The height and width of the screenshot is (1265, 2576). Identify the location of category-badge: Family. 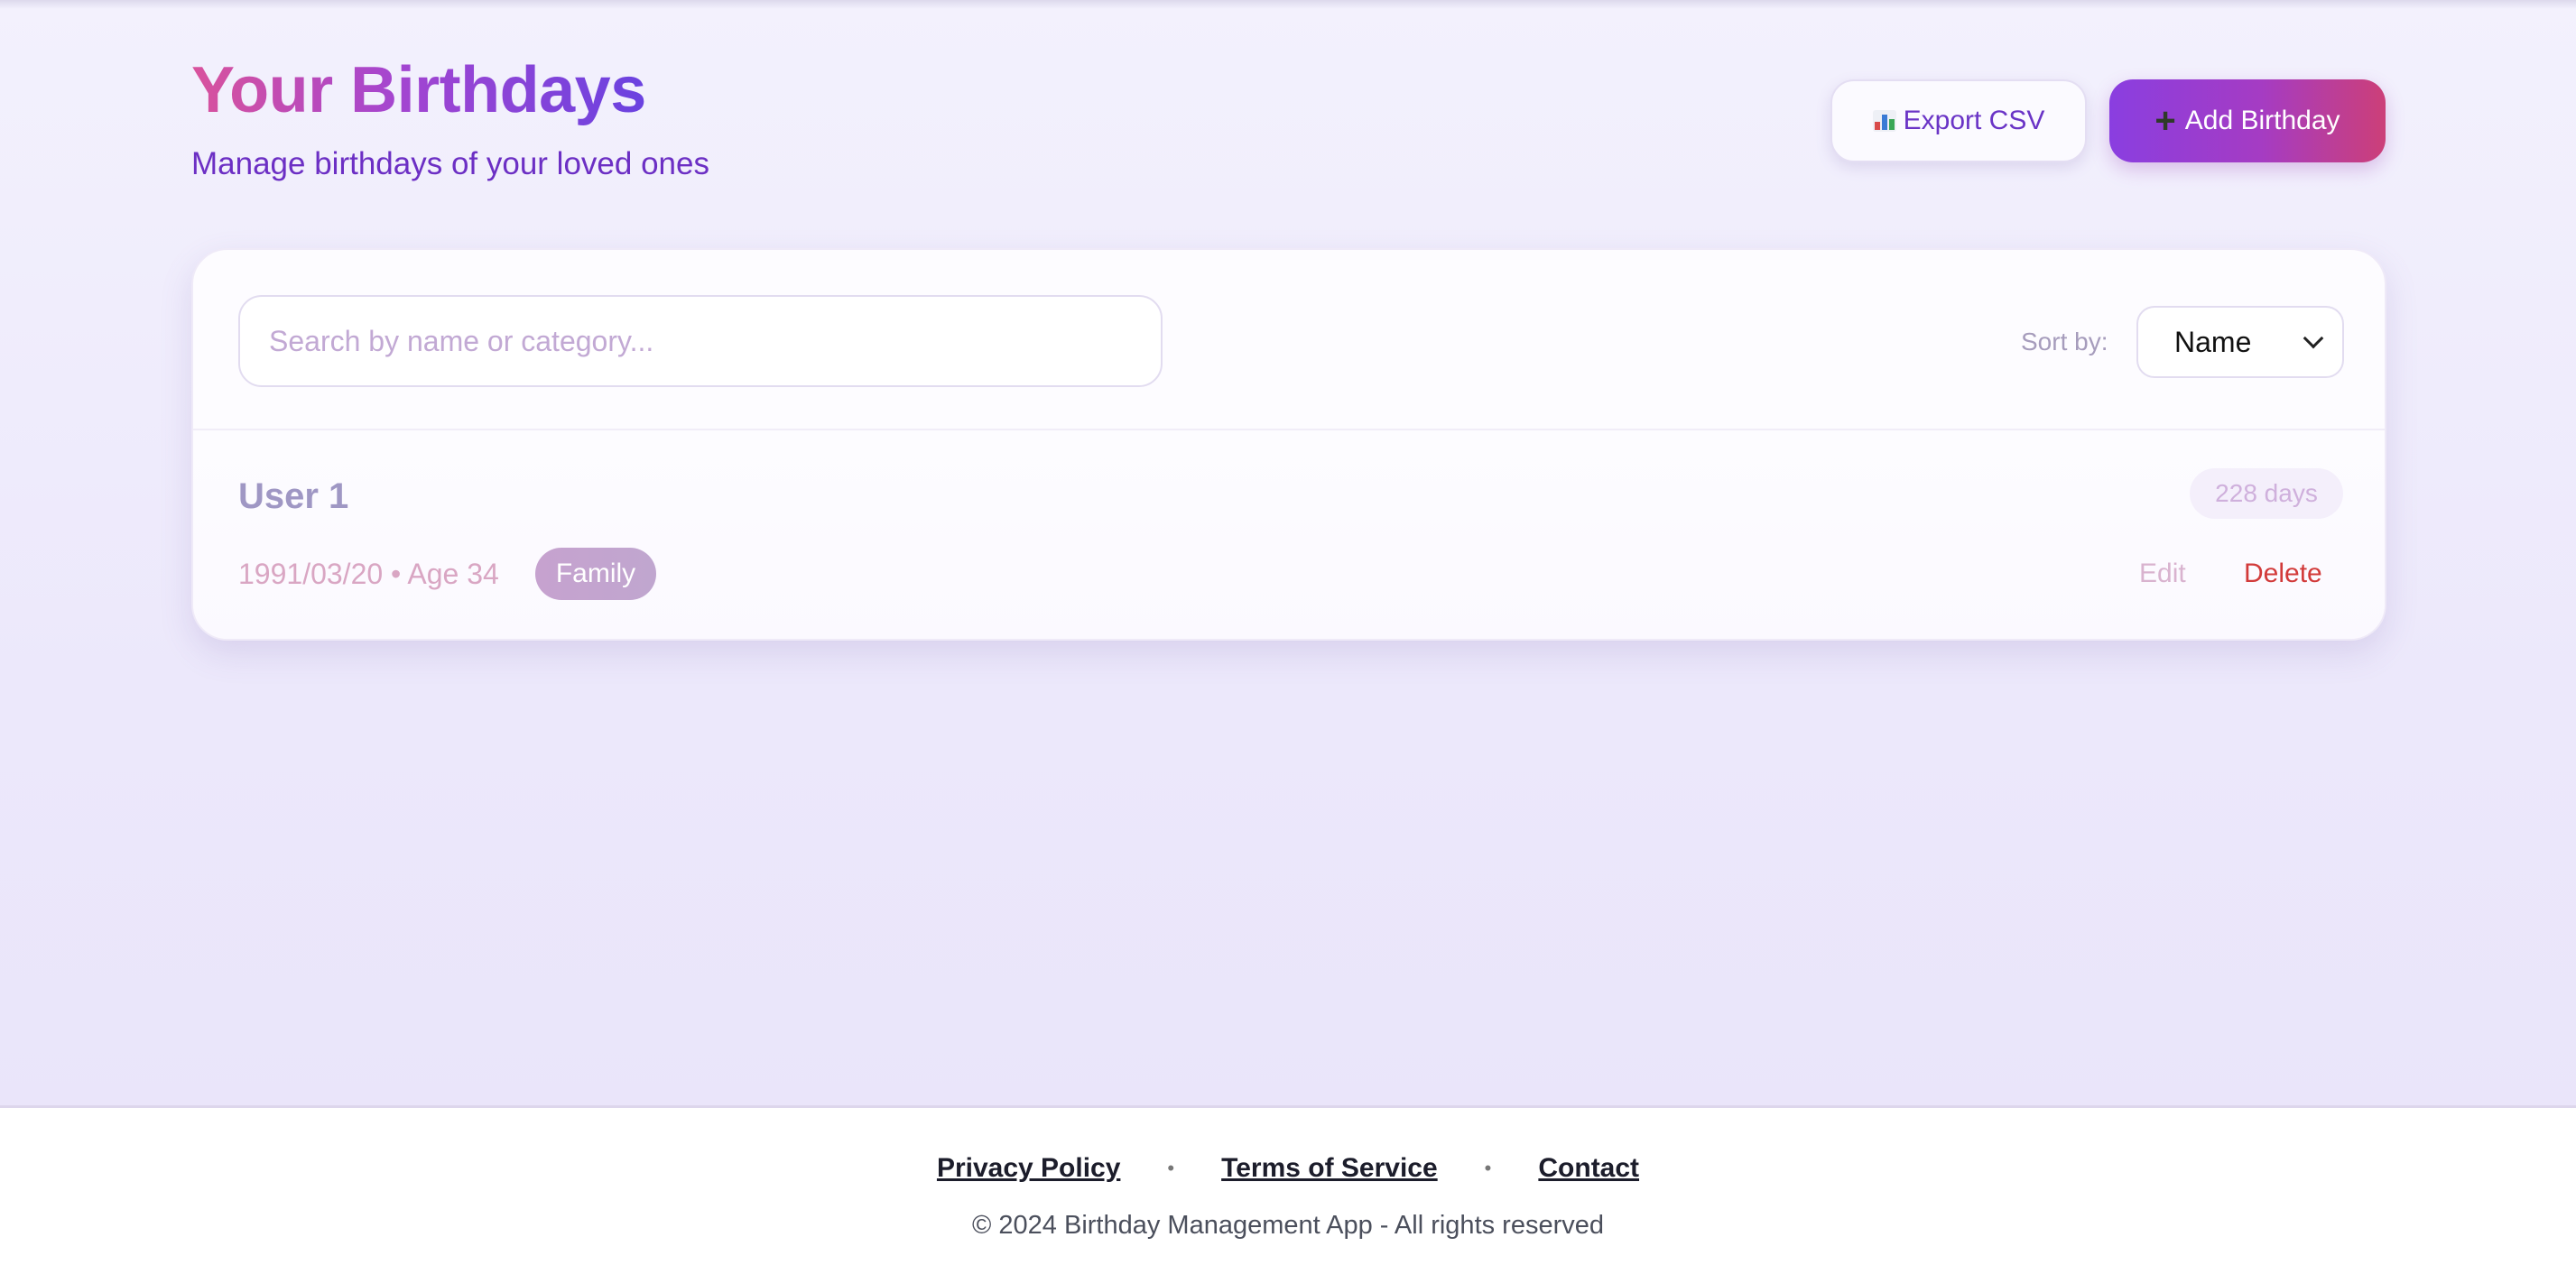
(596, 574).